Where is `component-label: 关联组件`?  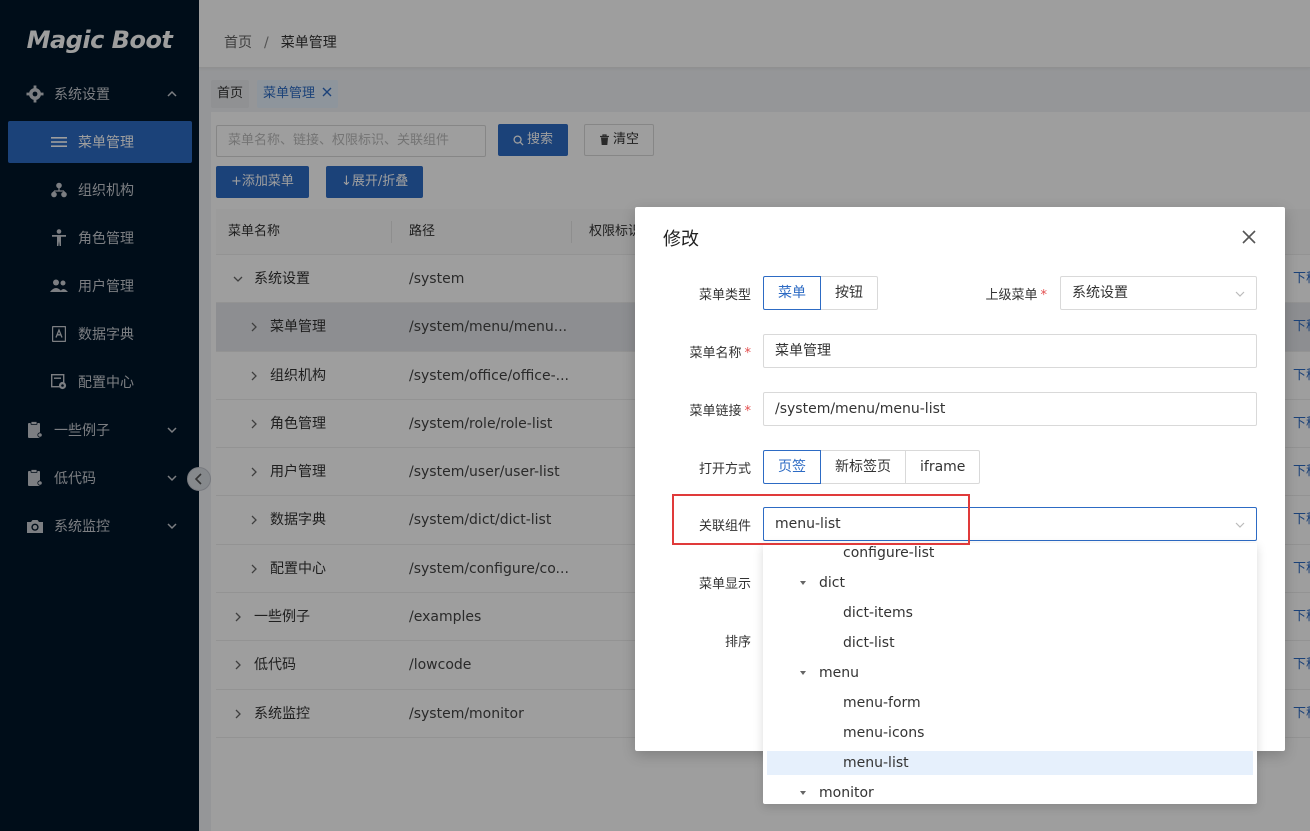 component-label: 关联组件 is located at coordinates (701, 524).